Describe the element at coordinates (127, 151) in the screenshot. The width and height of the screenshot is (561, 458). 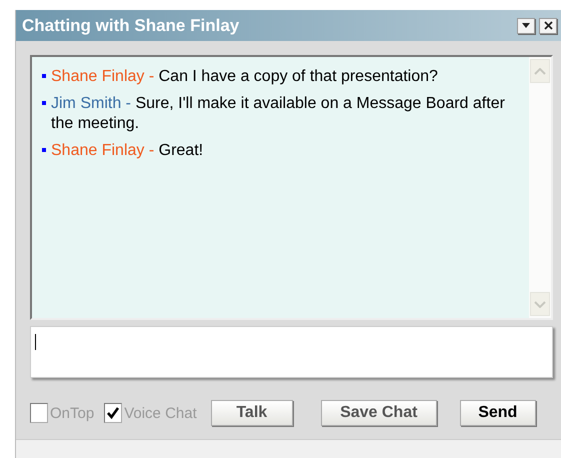
I see `chat-message: Shane Finlay - Great!` at that location.